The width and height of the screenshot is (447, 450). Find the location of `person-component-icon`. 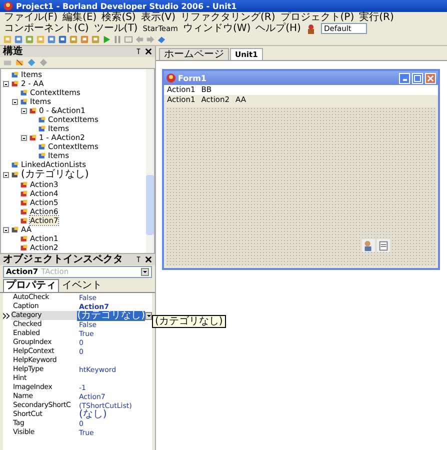

person-component-icon is located at coordinates (368, 245).